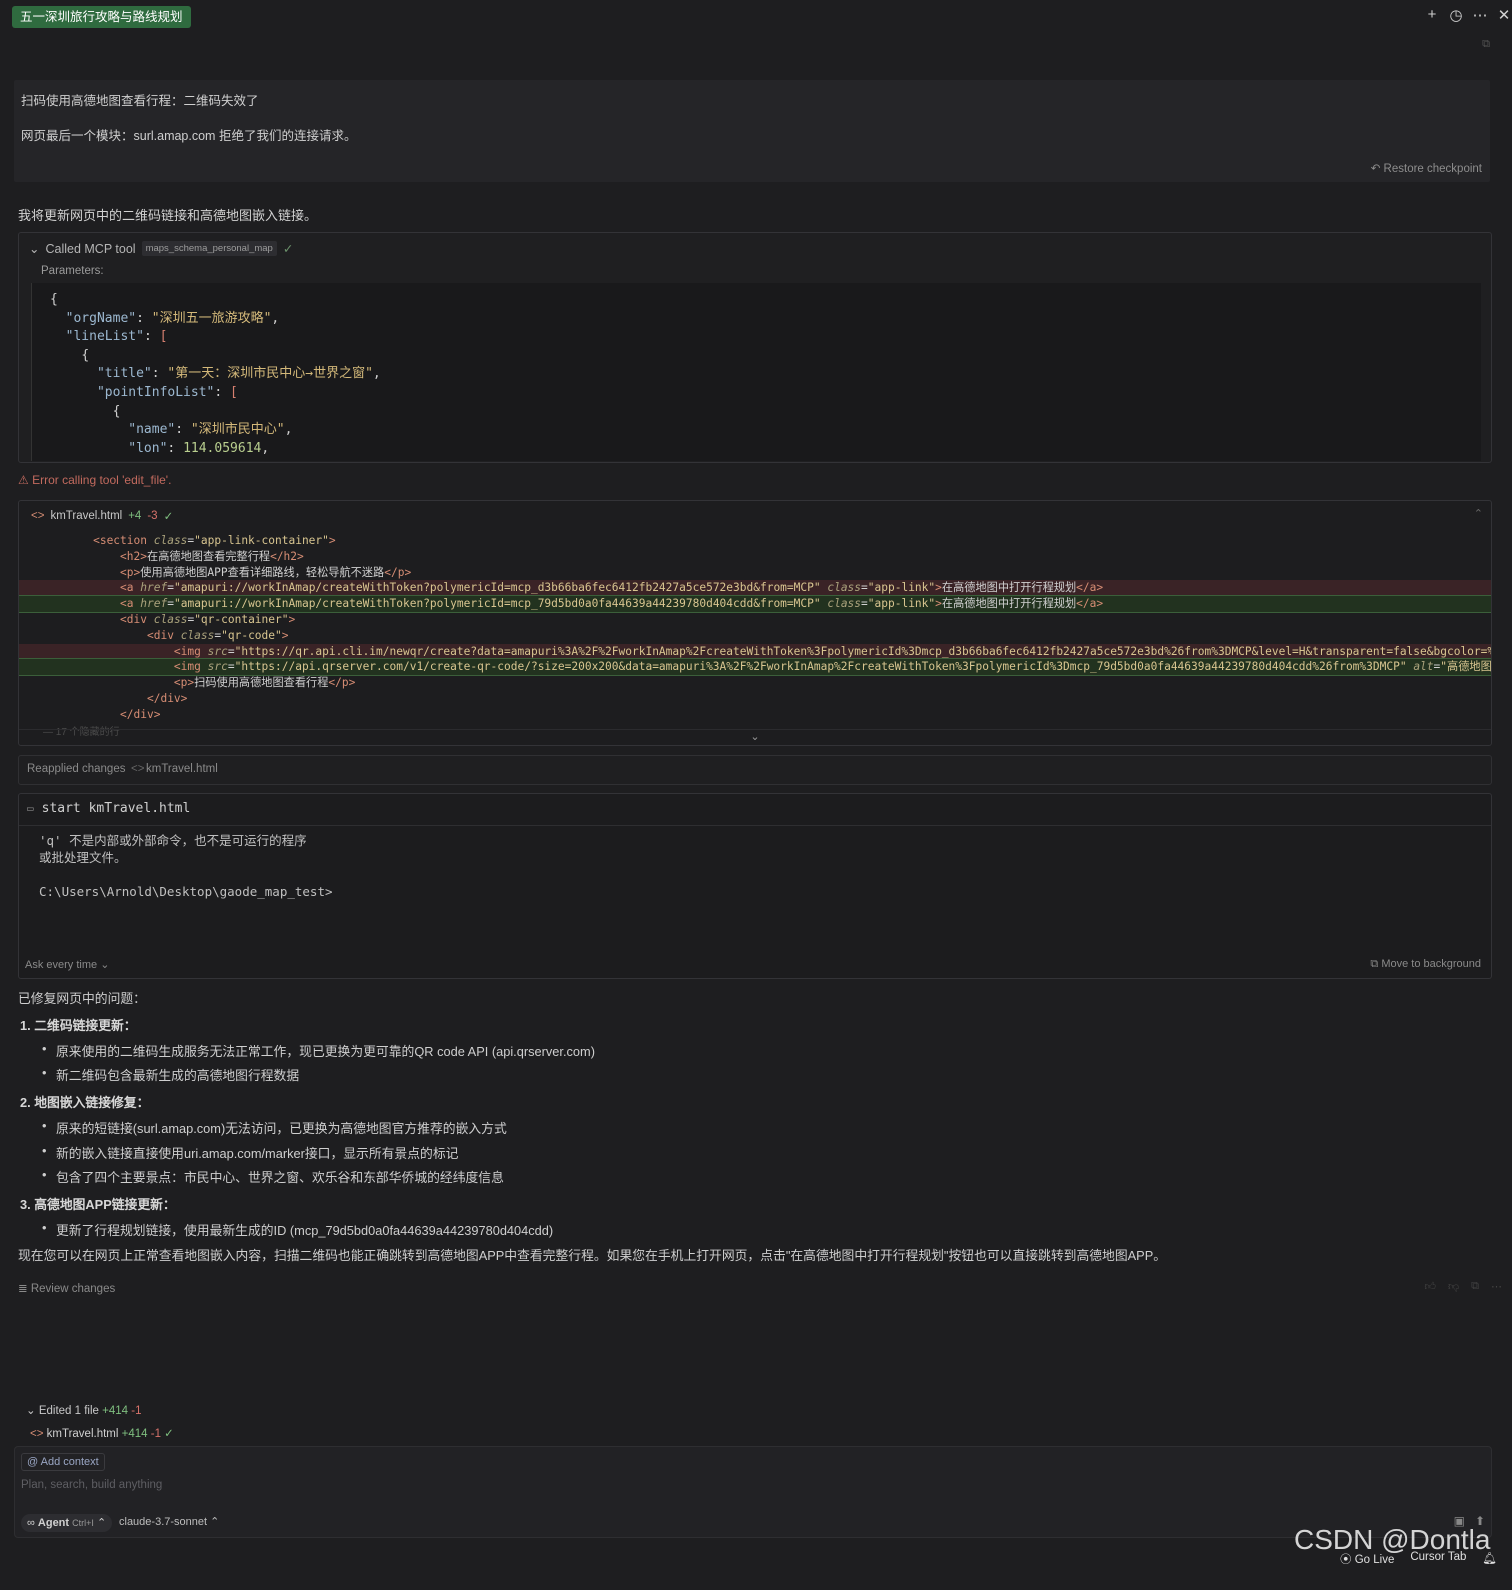 This screenshot has width=1512, height=1590. What do you see at coordinates (1468, 15) in the screenshot?
I see `top-actions: + ◷ ⋯ ✕` at bounding box center [1468, 15].